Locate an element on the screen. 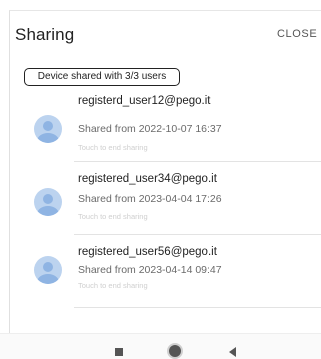 The height and width of the screenshot is (359, 321). close-button: CLOSE is located at coordinates (297, 34).